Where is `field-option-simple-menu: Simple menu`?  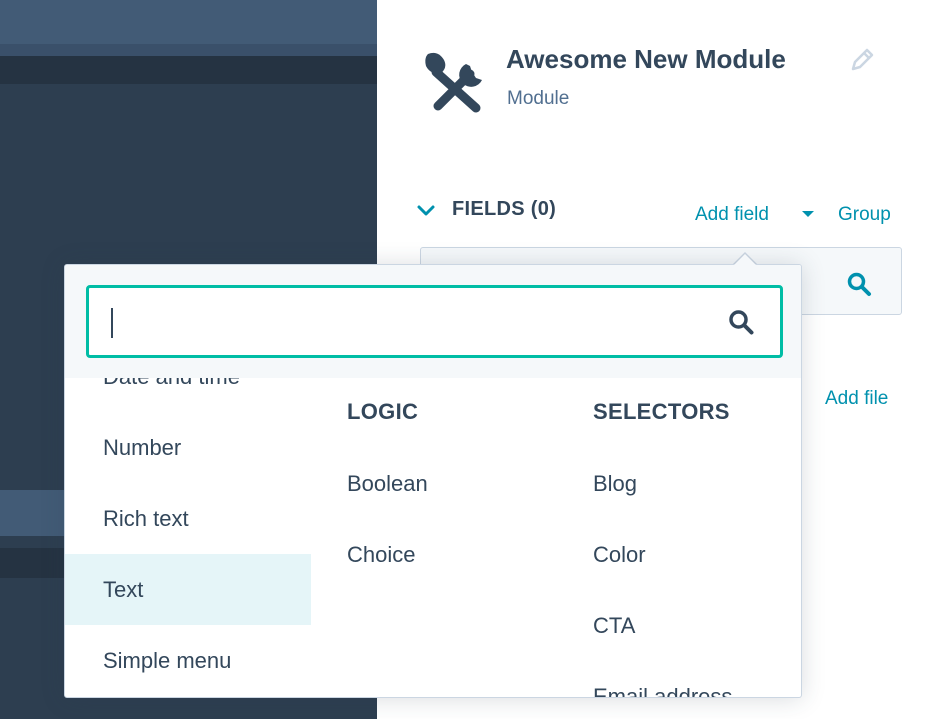 field-option-simple-menu: Simple menu is located at coordinates (188, 660).